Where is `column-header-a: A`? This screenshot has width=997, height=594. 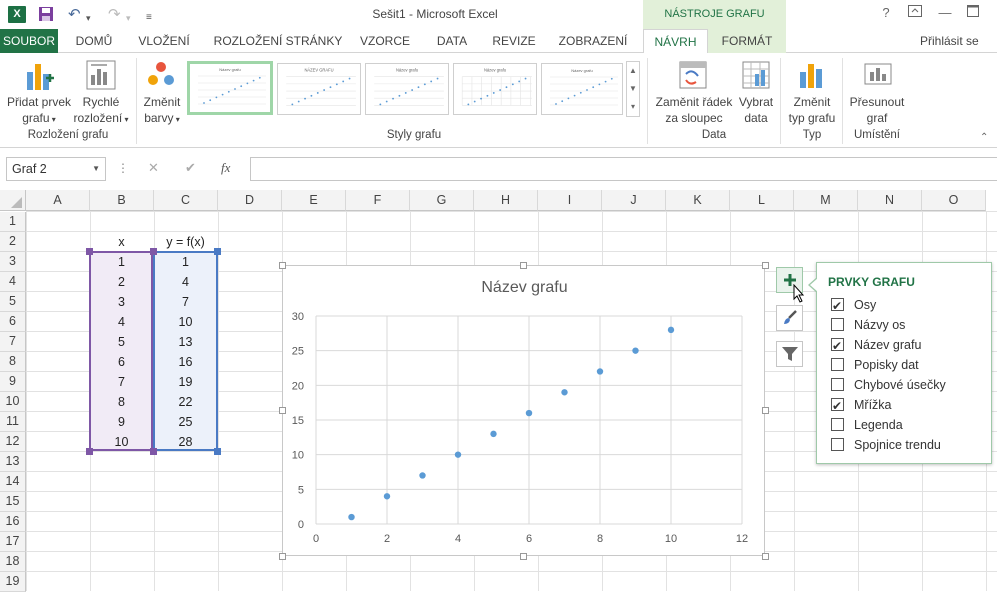
column-header-a: A is located at coordinates (58, 200).